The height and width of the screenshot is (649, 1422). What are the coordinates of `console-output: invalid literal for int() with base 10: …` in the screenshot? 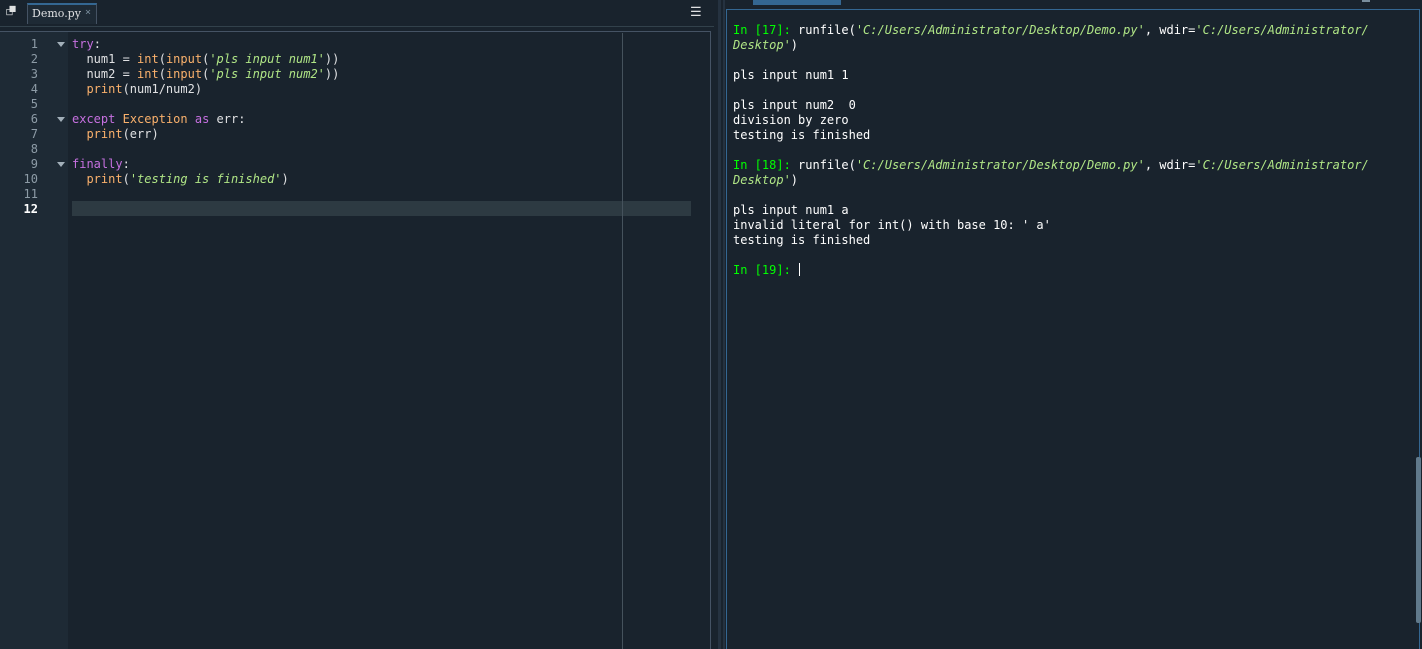 It's located at (892, 225).